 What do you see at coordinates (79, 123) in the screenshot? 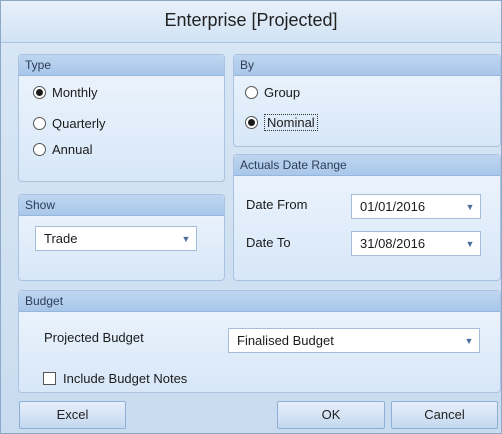
I see `type-quarterly-label: Quarterly` at bounding box center [79, 123].